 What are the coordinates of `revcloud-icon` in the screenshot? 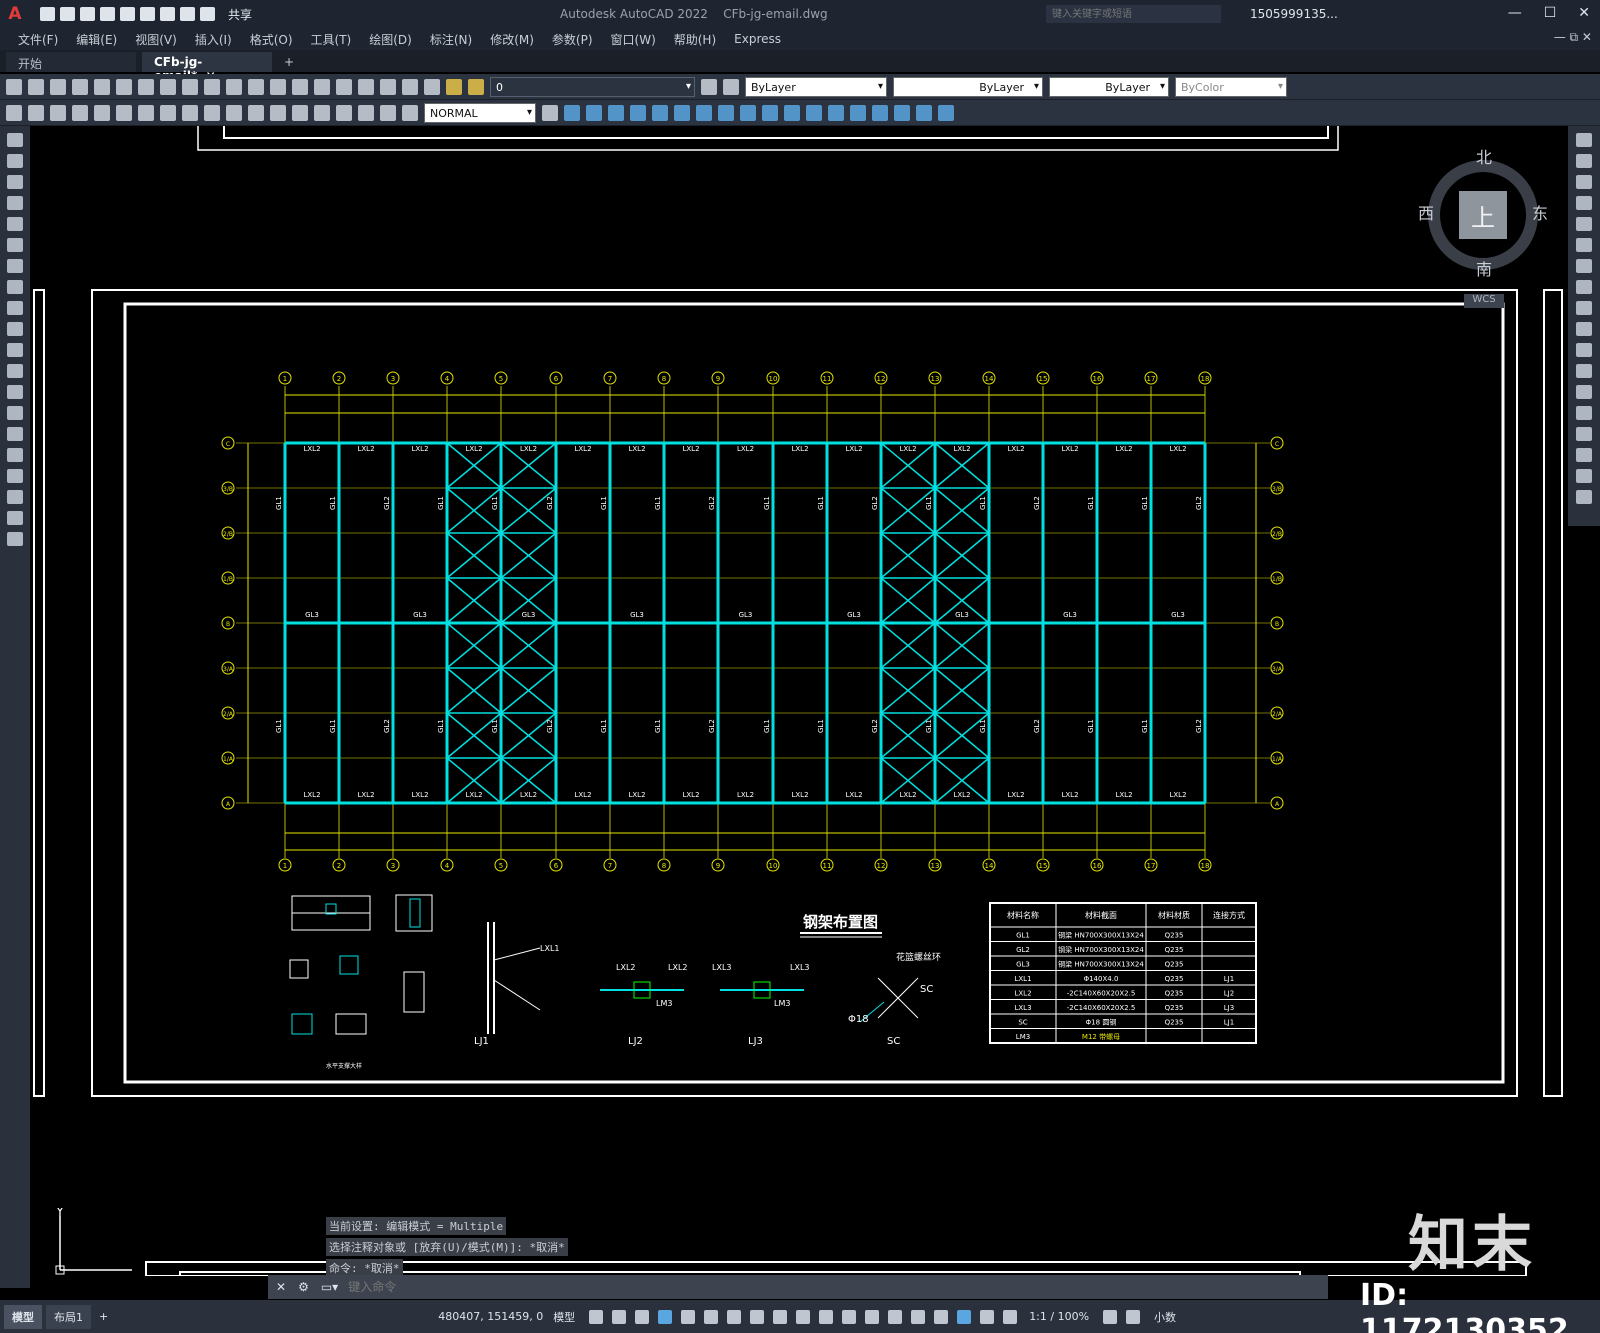 It's located at (15, 287).